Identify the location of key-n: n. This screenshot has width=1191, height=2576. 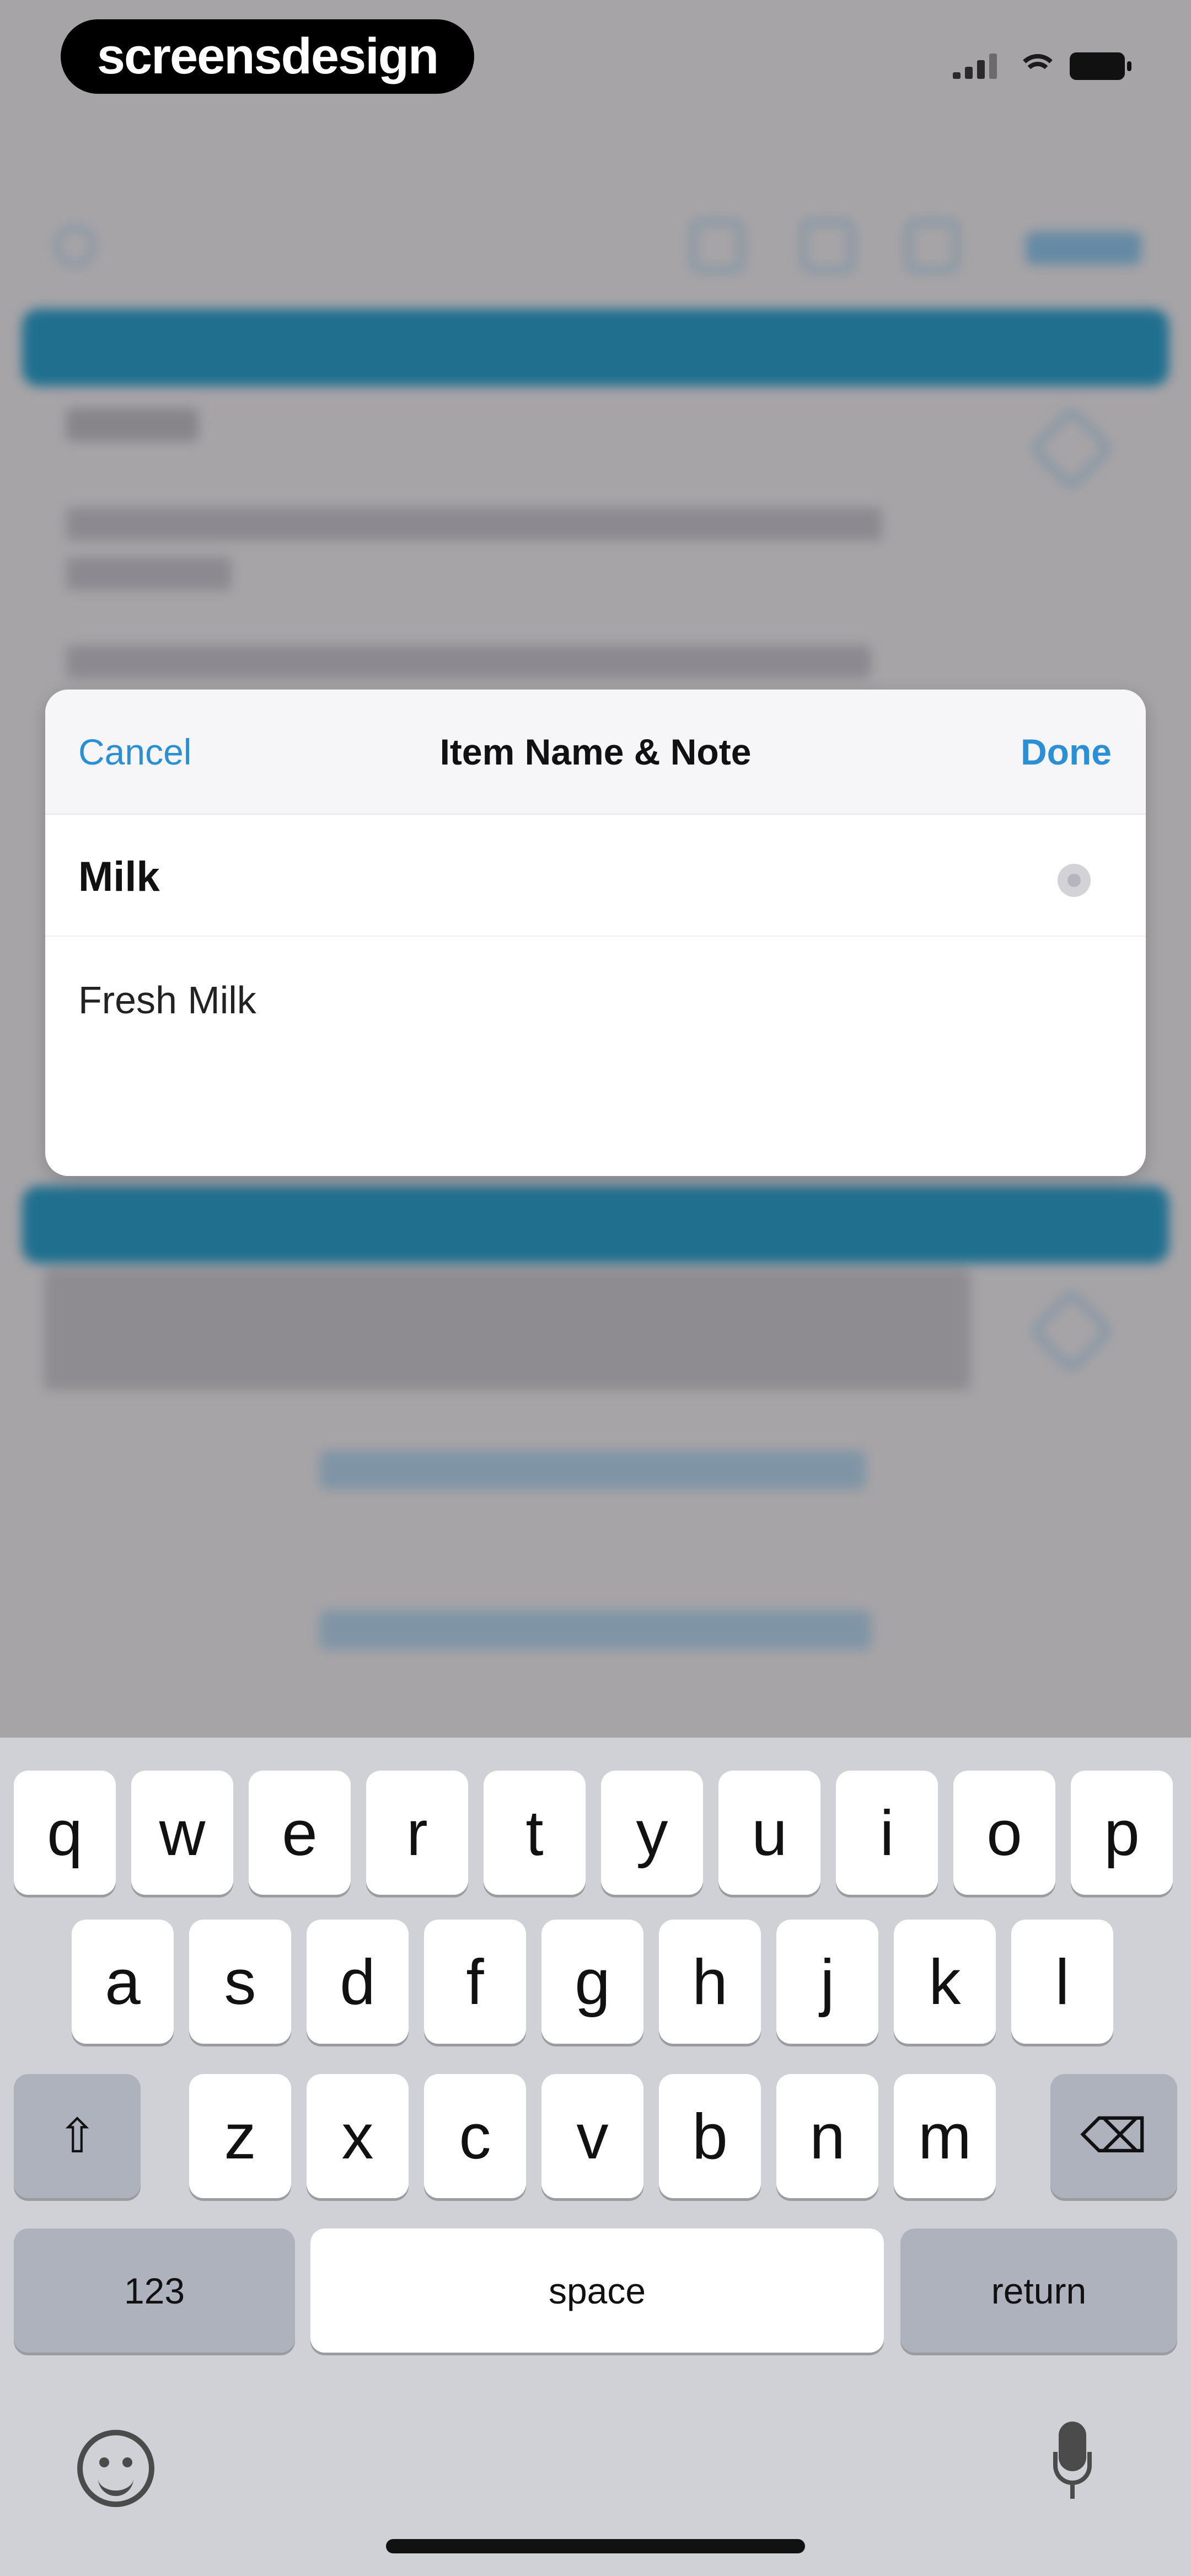
(827, 2136).